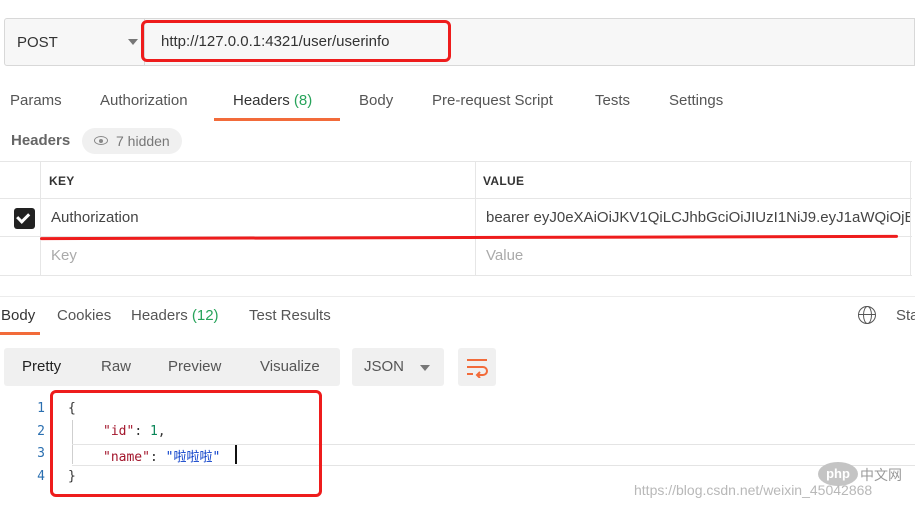  What do you see at coordinates (144, 100) in the screenshot?
I see `tab-authorization: Authorization` at bounding box center [144, 100].